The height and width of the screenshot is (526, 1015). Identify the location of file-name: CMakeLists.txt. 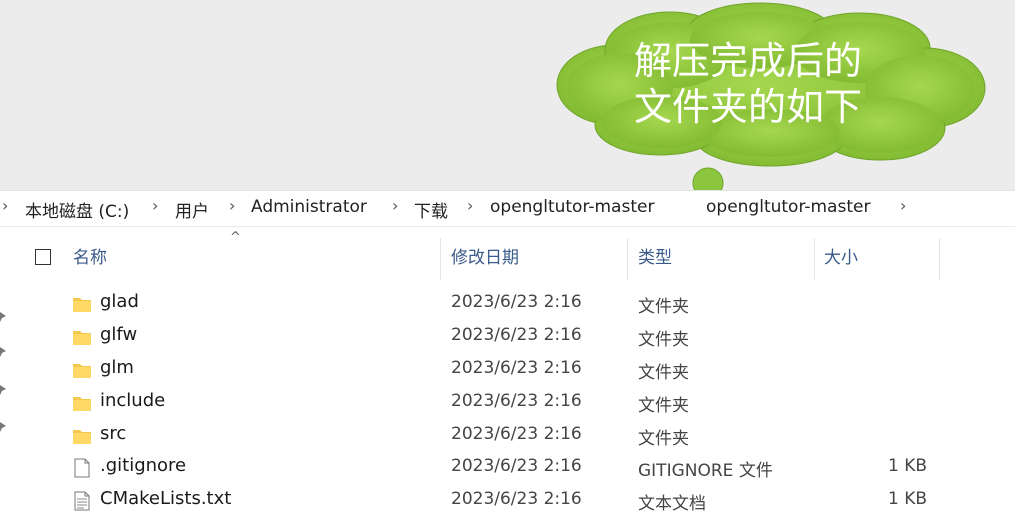
(165, 498).